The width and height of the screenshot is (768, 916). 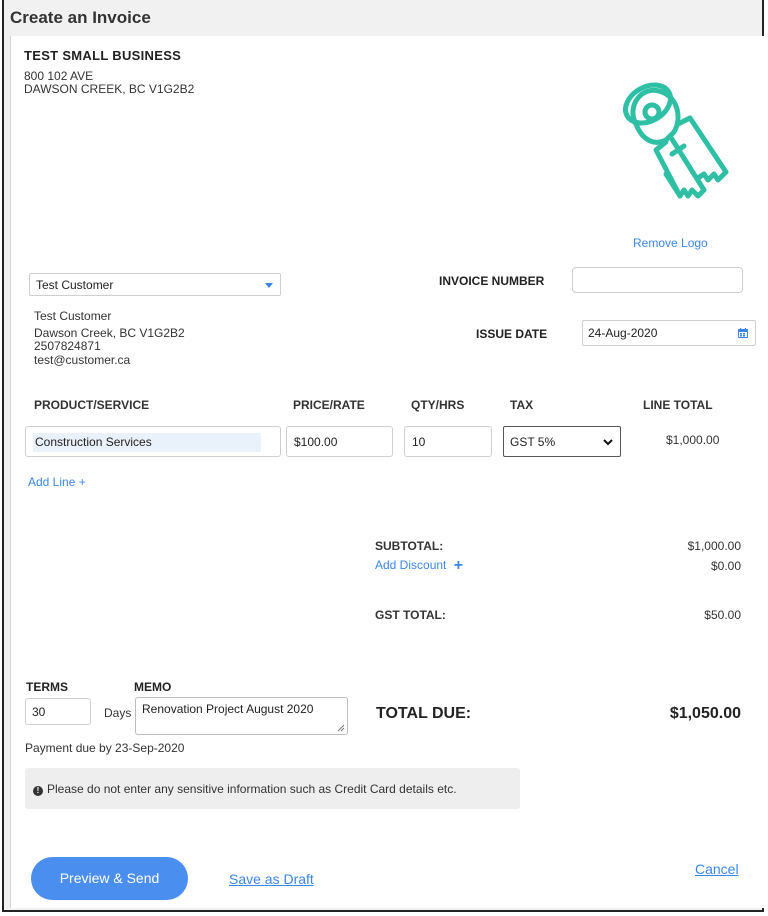 I want to click on business-name: TEST SMALL BUSINESS, so click(x=103, y=55).